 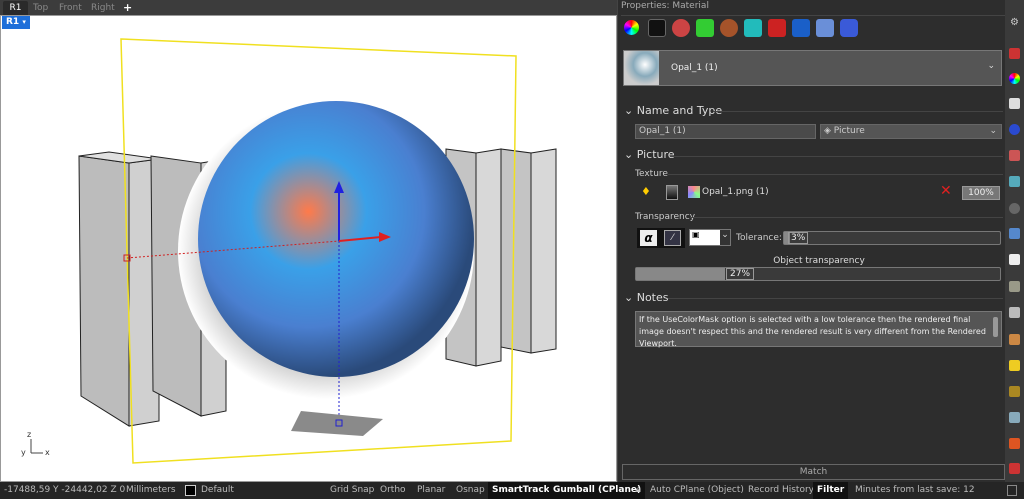 I want to click on users-icon, so click(x=1014, y=233).